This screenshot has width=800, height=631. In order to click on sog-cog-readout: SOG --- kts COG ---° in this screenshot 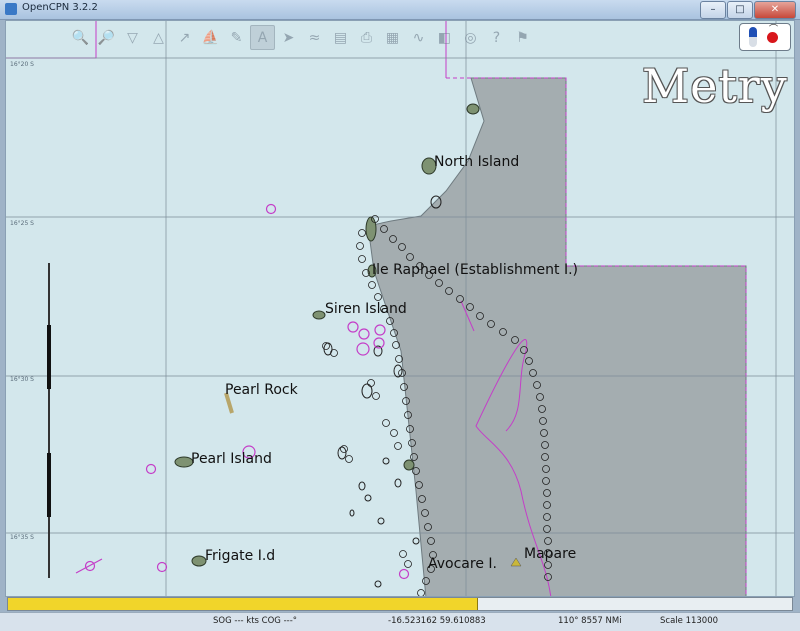, I will do `click(255, 621)`.